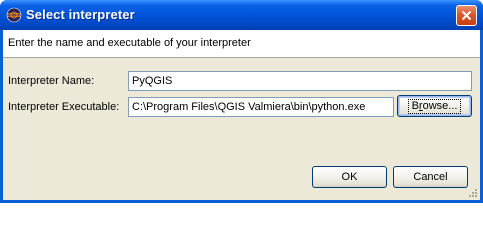  I want to click on interpreter-name-field: PyQGIS, so click(300, 81).